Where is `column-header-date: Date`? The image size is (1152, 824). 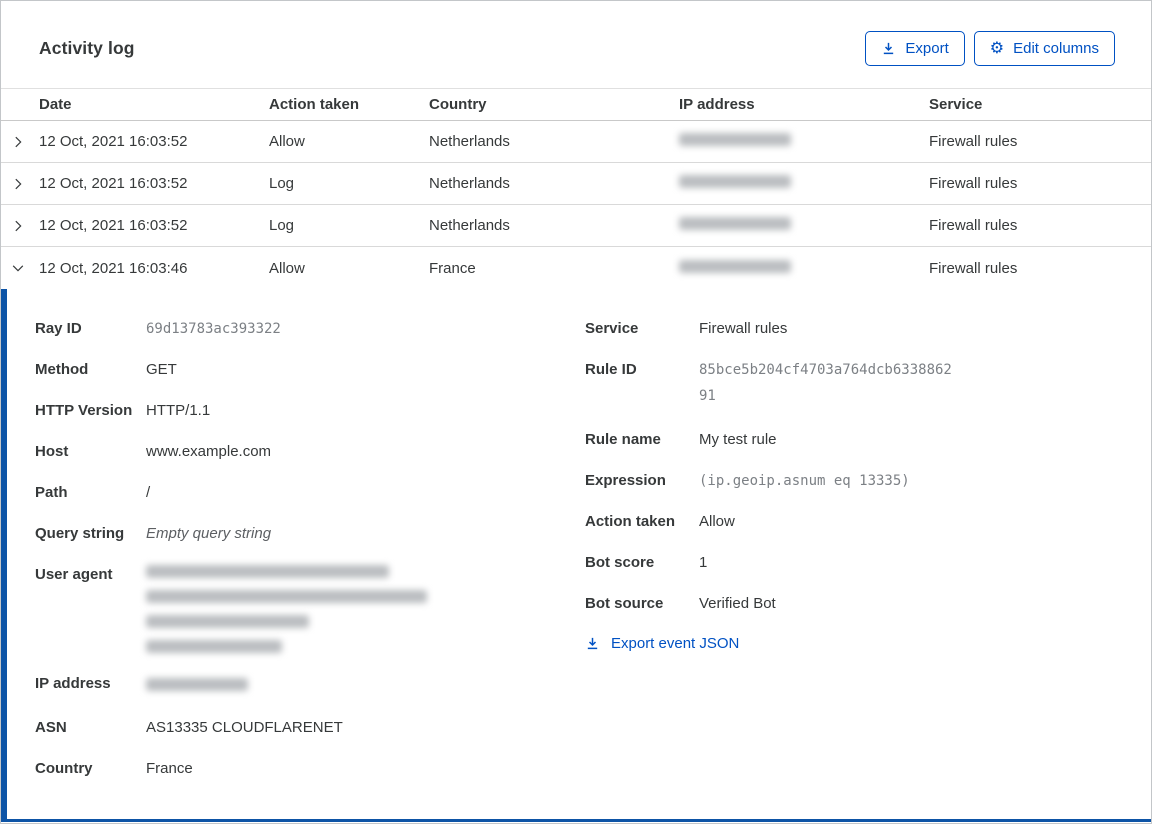
column-header-date: Date is located at coordinates (55, 104).